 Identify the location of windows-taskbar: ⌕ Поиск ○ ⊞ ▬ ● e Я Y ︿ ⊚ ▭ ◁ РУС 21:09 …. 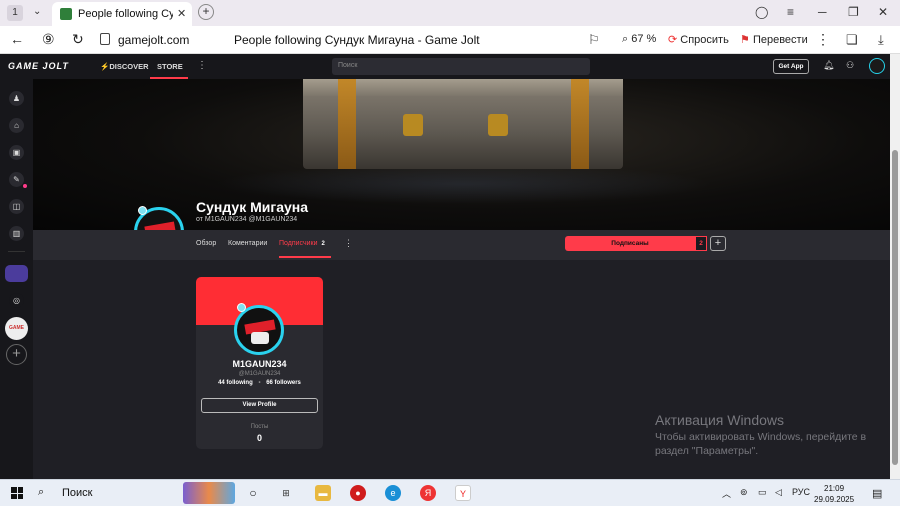
(450, 492).